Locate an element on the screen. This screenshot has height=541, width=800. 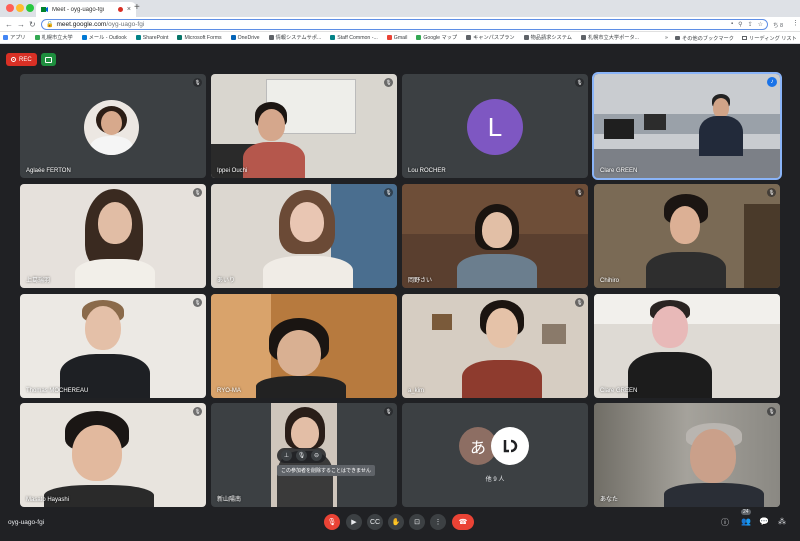
key-icon: ⚲ is located at coordinates (740, 24).